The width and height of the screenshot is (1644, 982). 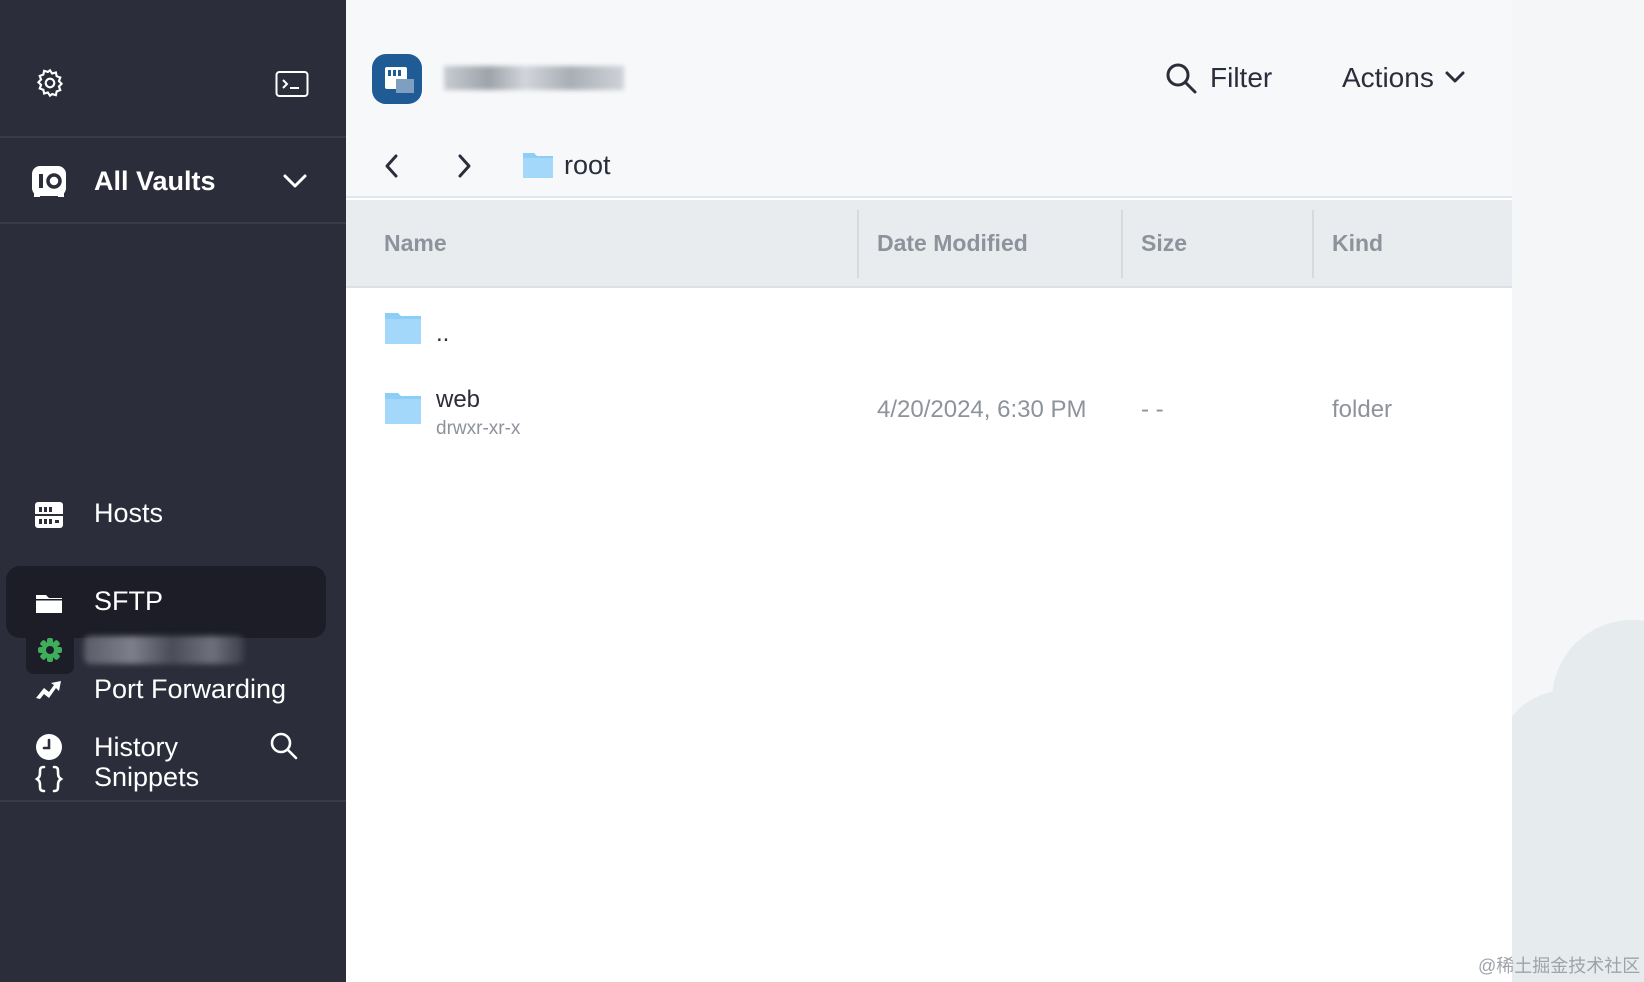 What do you see at coordinates (929, 99) in the screenshot?
I see `panel-header: Filter Actions root` at bounding box center [929, 99].